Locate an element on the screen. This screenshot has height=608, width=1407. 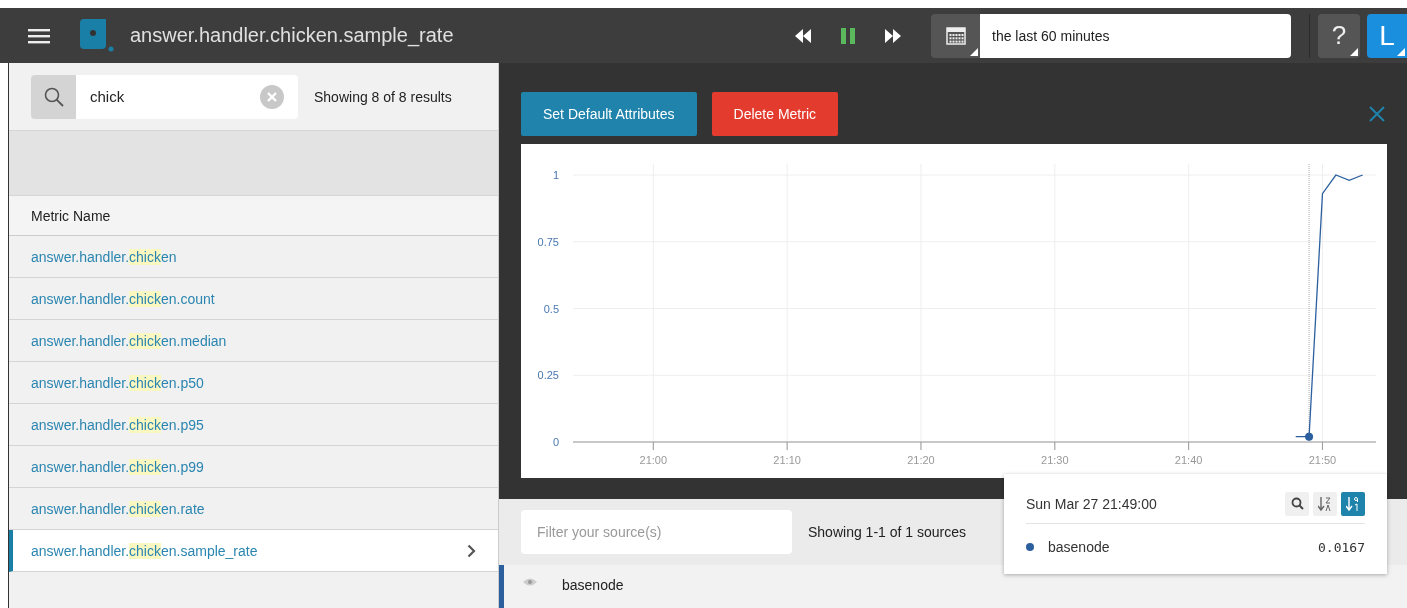
user-button: L is located at coordinates (1387, 35).